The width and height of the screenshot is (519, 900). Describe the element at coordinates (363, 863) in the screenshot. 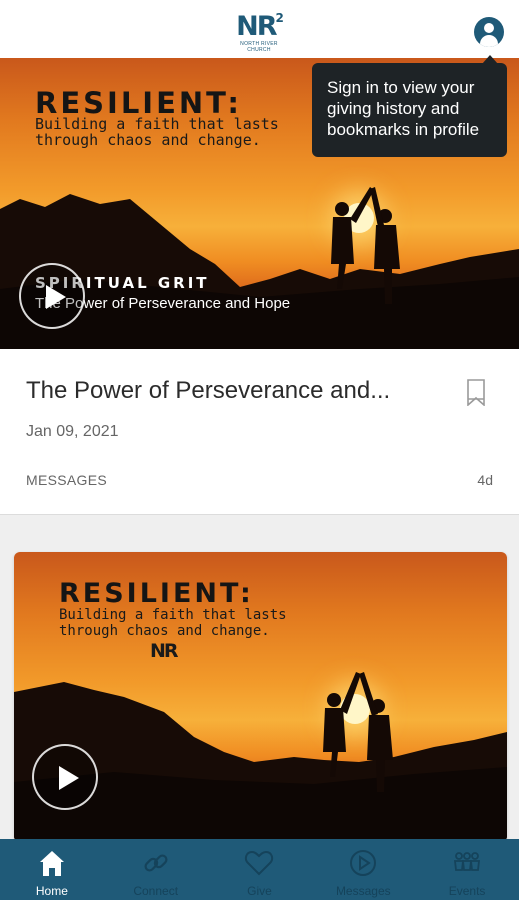

I see `play-circle-icon` at that location.